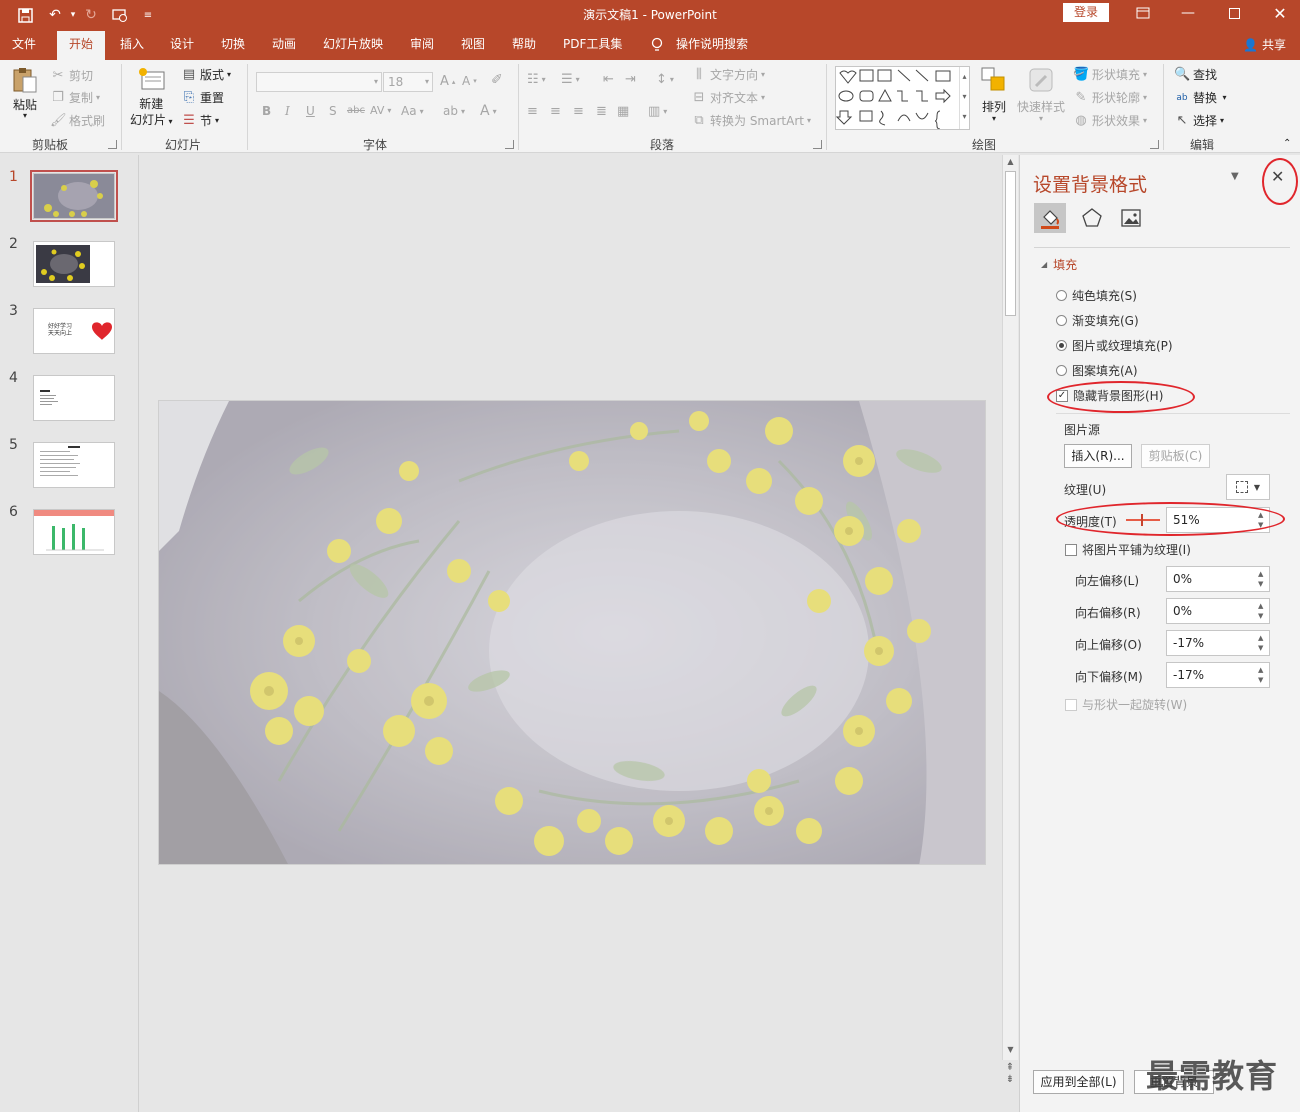 This screenshot has width=1300, height=1112. What do you see at coordinates (447, 81) in the screenshot?
I see `grow-font-icon: A ▴` at bounding box center [447, 81].